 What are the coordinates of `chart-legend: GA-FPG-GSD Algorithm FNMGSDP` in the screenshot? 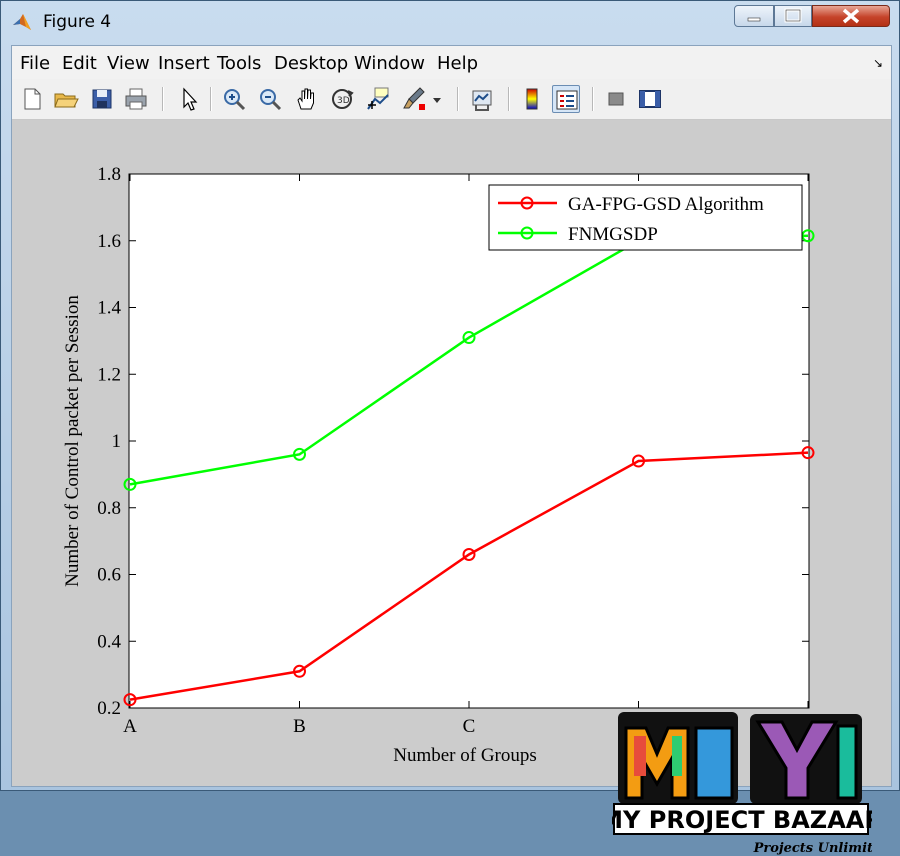 It's located at (645, 217).